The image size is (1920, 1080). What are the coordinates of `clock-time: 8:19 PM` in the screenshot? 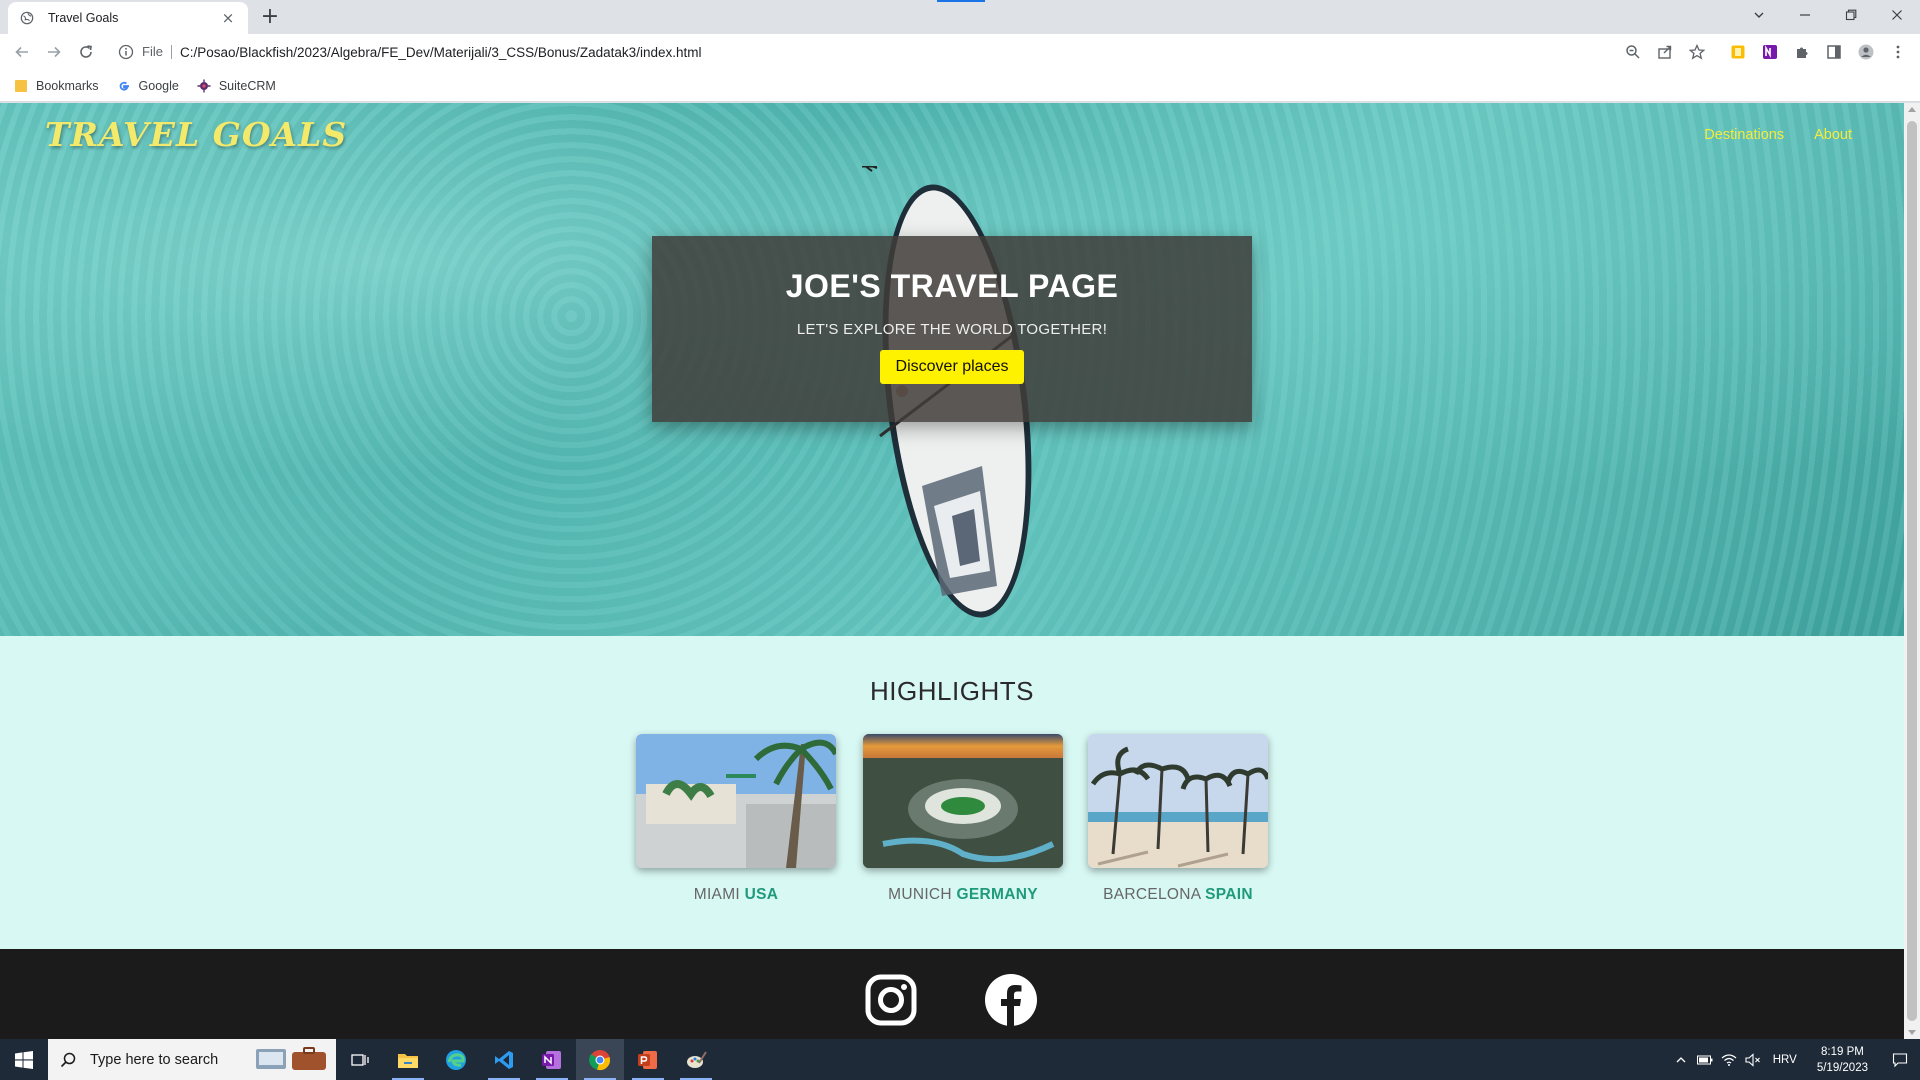 It's located at (1842, 1051).